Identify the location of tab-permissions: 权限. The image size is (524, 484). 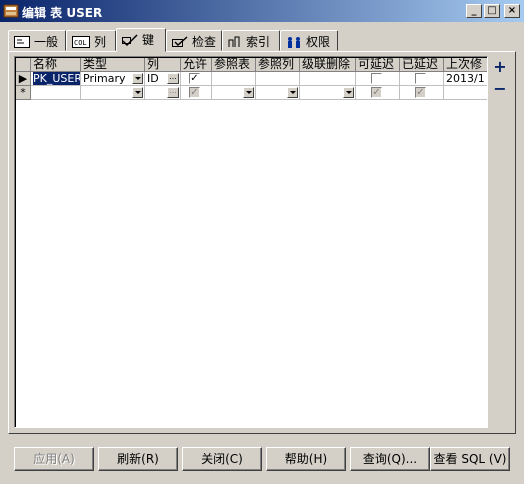
(309, 40).